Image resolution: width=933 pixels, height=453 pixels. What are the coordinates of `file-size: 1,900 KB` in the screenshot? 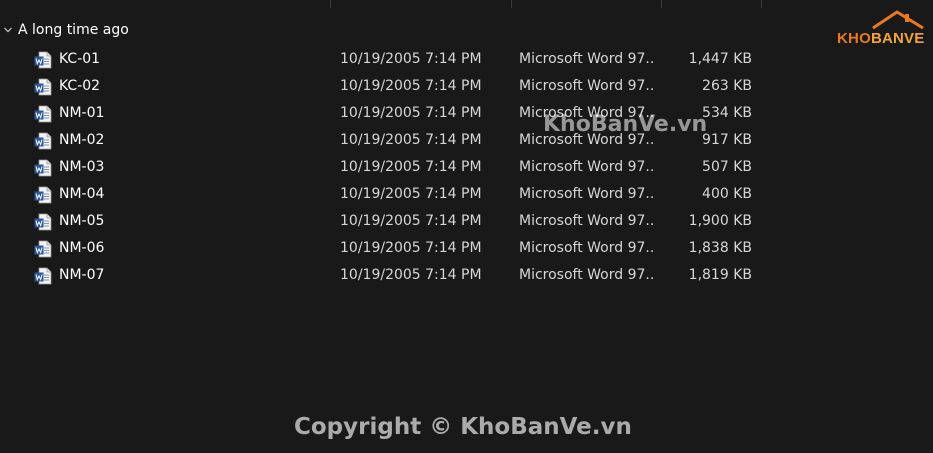 It's located at (720, 221).